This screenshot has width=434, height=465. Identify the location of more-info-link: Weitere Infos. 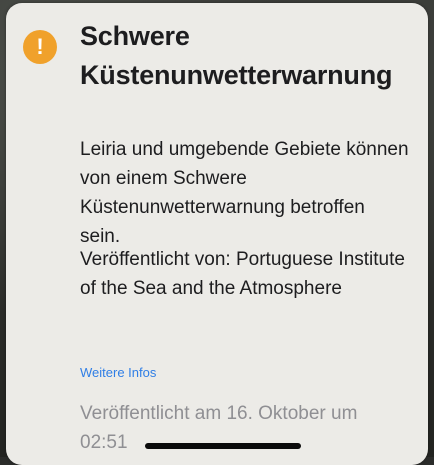
(118, 373).